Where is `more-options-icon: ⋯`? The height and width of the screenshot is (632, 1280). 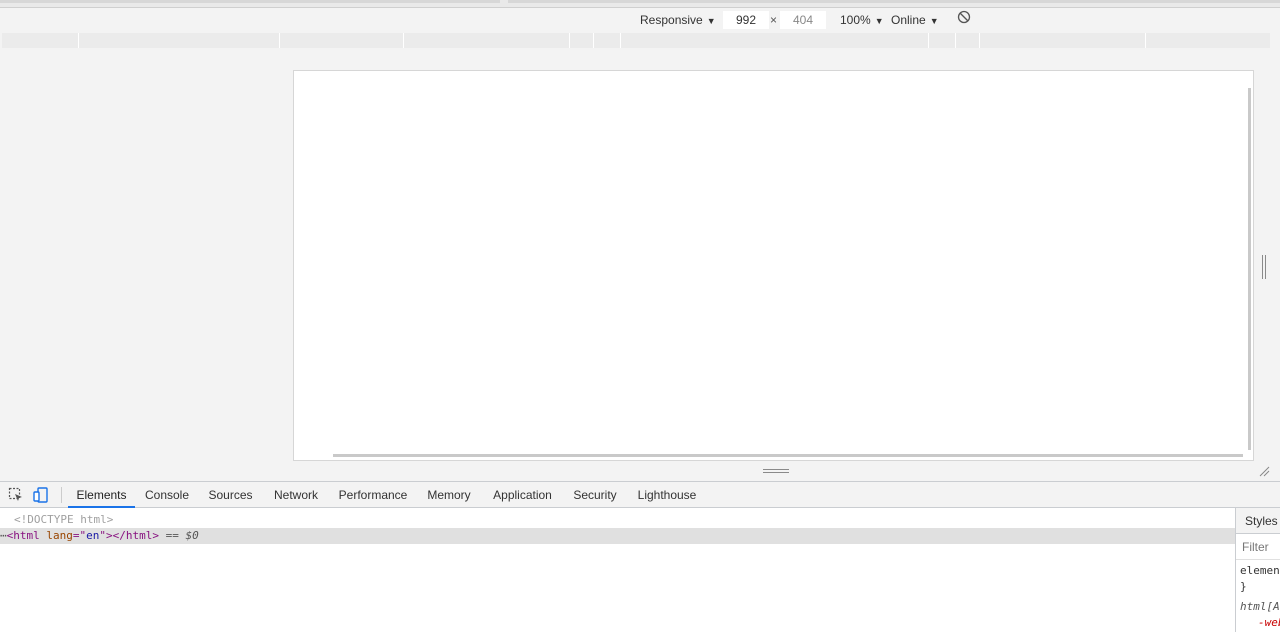
more-options-icon: ⋯ is located at coordinates (3, 535).